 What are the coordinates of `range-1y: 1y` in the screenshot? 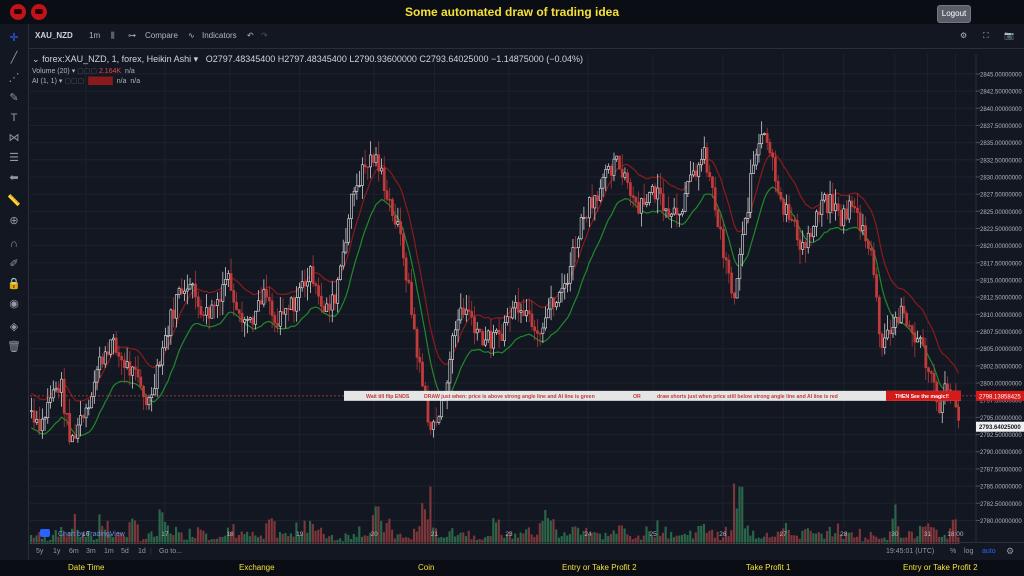 It's located at (56, 551).